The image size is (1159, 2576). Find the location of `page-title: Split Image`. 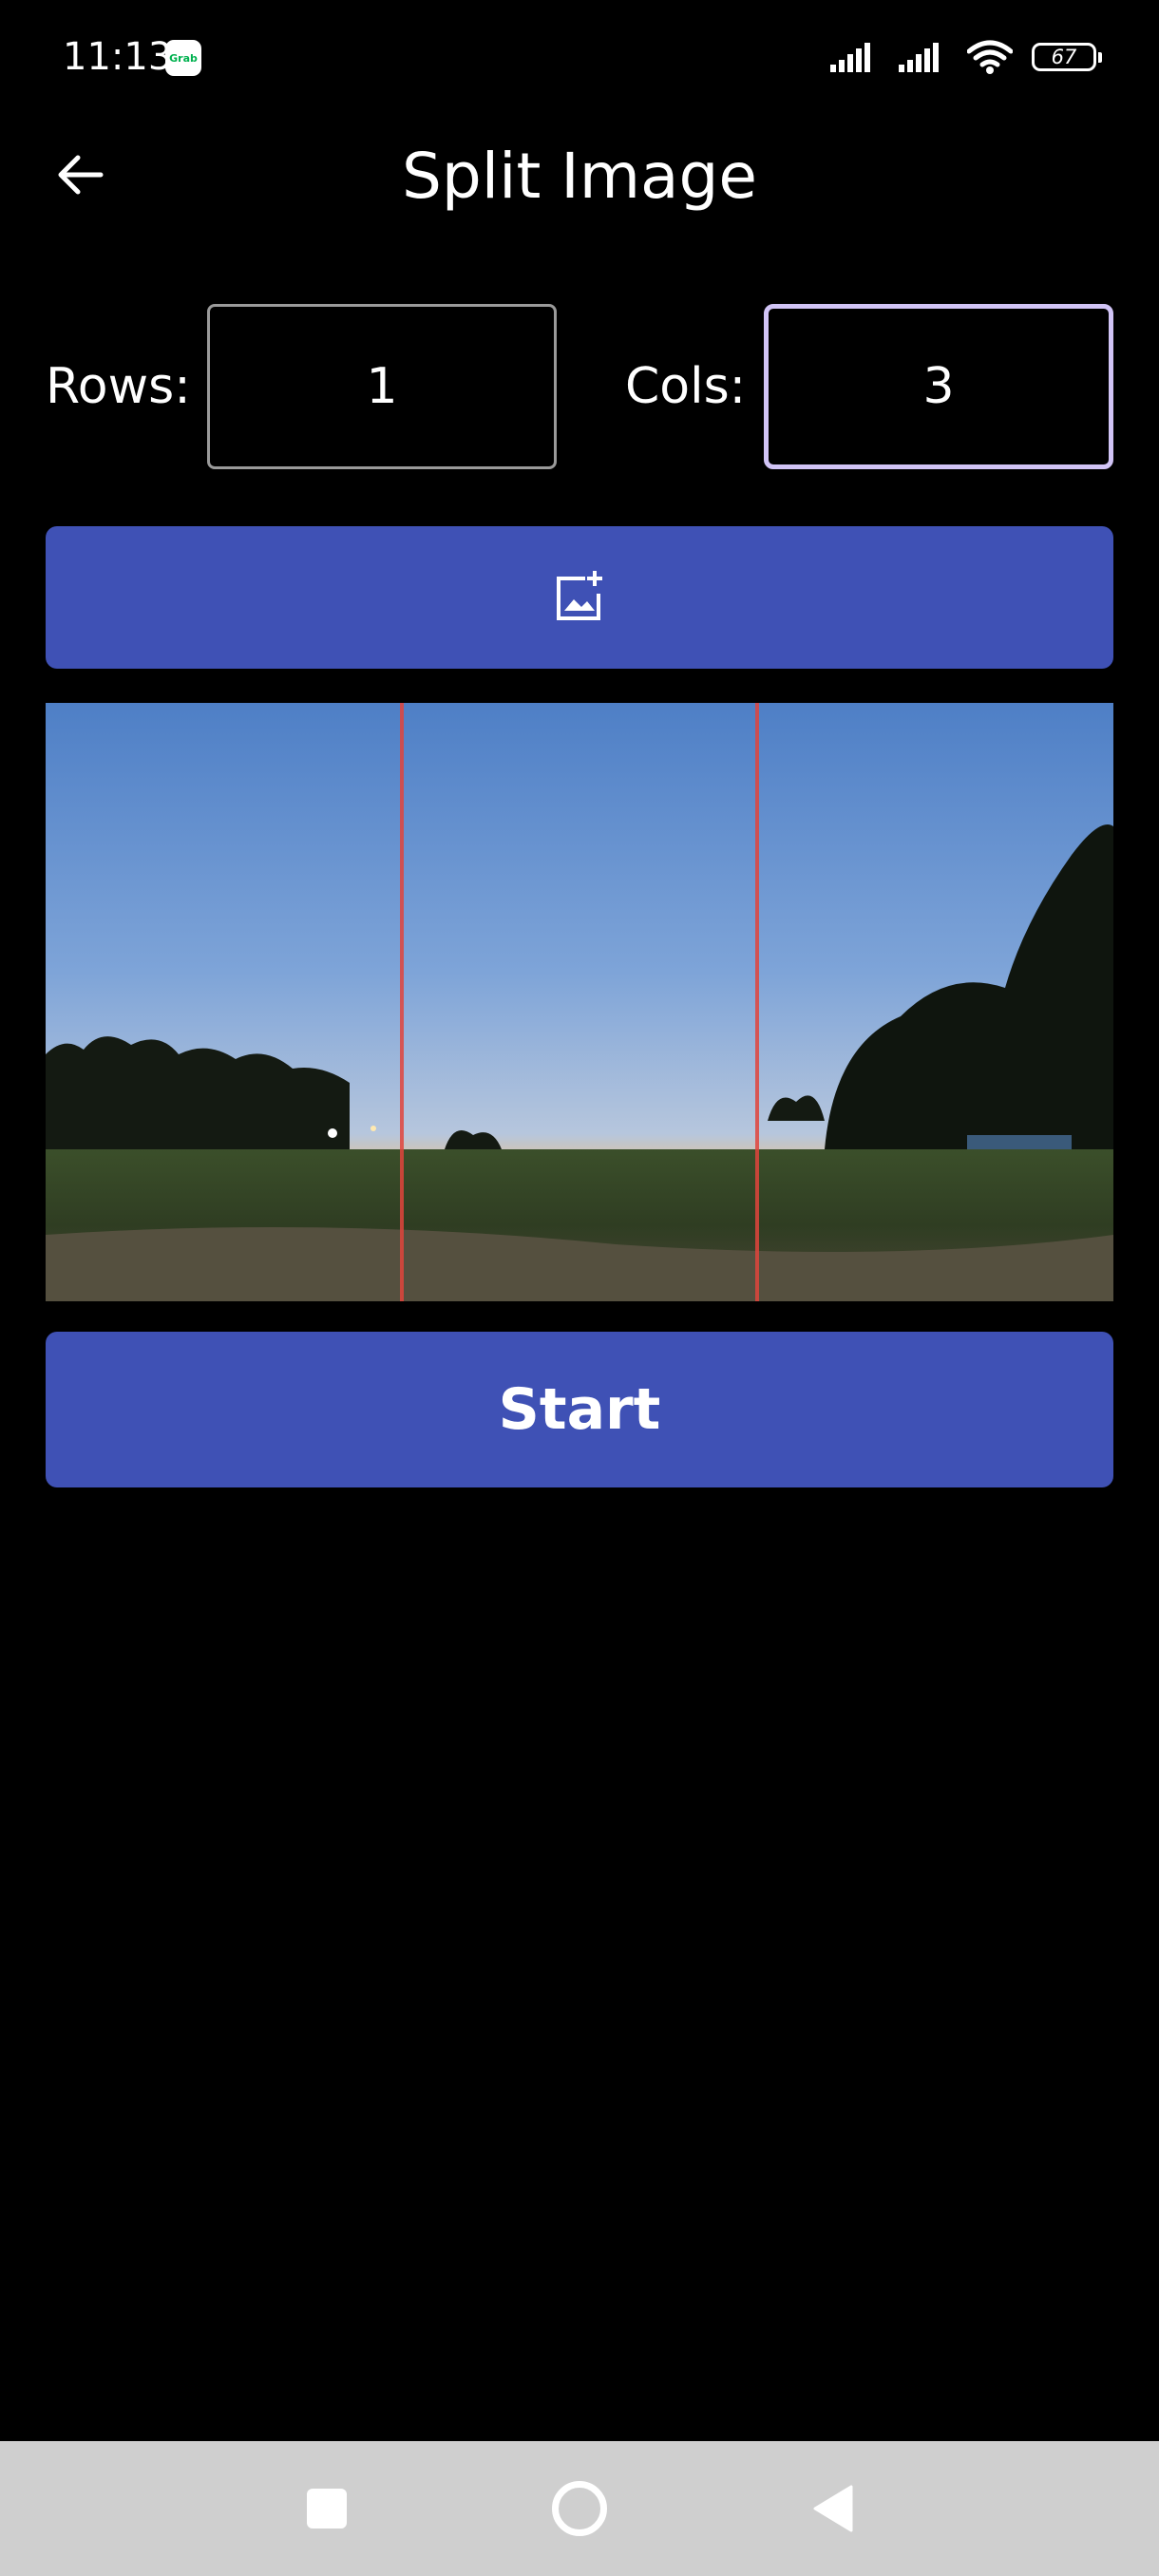

page-title: Split Image is located at coordinates (579, 176).